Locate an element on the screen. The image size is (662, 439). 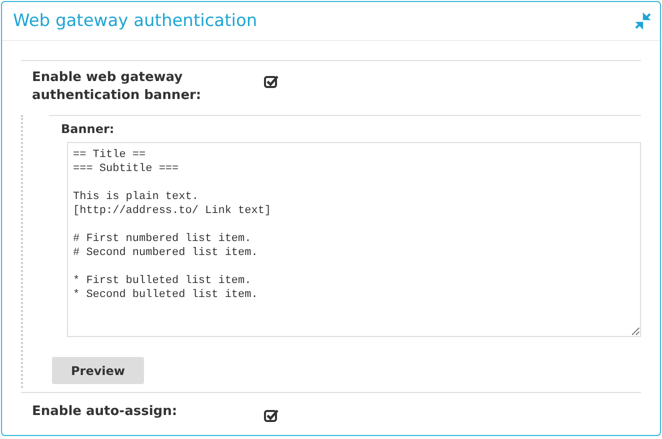
collapse-icon is located at coordinates (643, 21).